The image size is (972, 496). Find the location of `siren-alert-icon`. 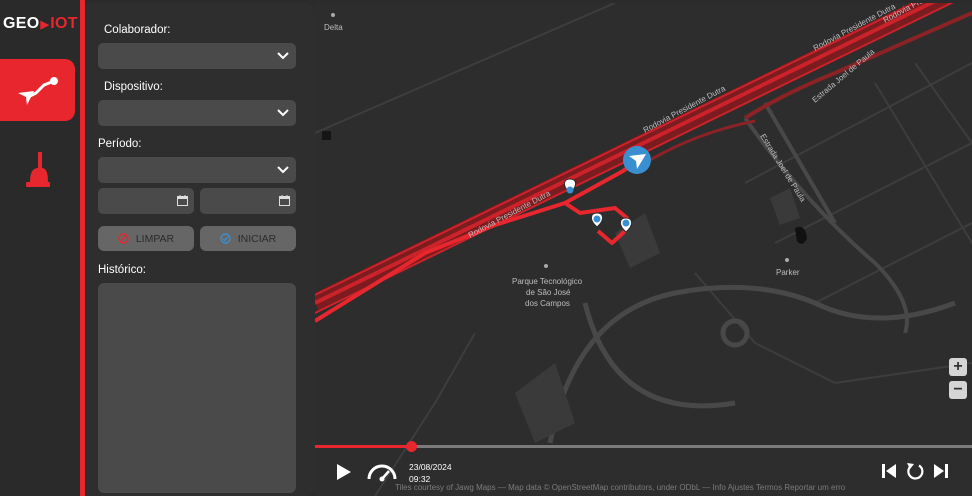

siren-alert-icon is located at coordinates (38, 169).